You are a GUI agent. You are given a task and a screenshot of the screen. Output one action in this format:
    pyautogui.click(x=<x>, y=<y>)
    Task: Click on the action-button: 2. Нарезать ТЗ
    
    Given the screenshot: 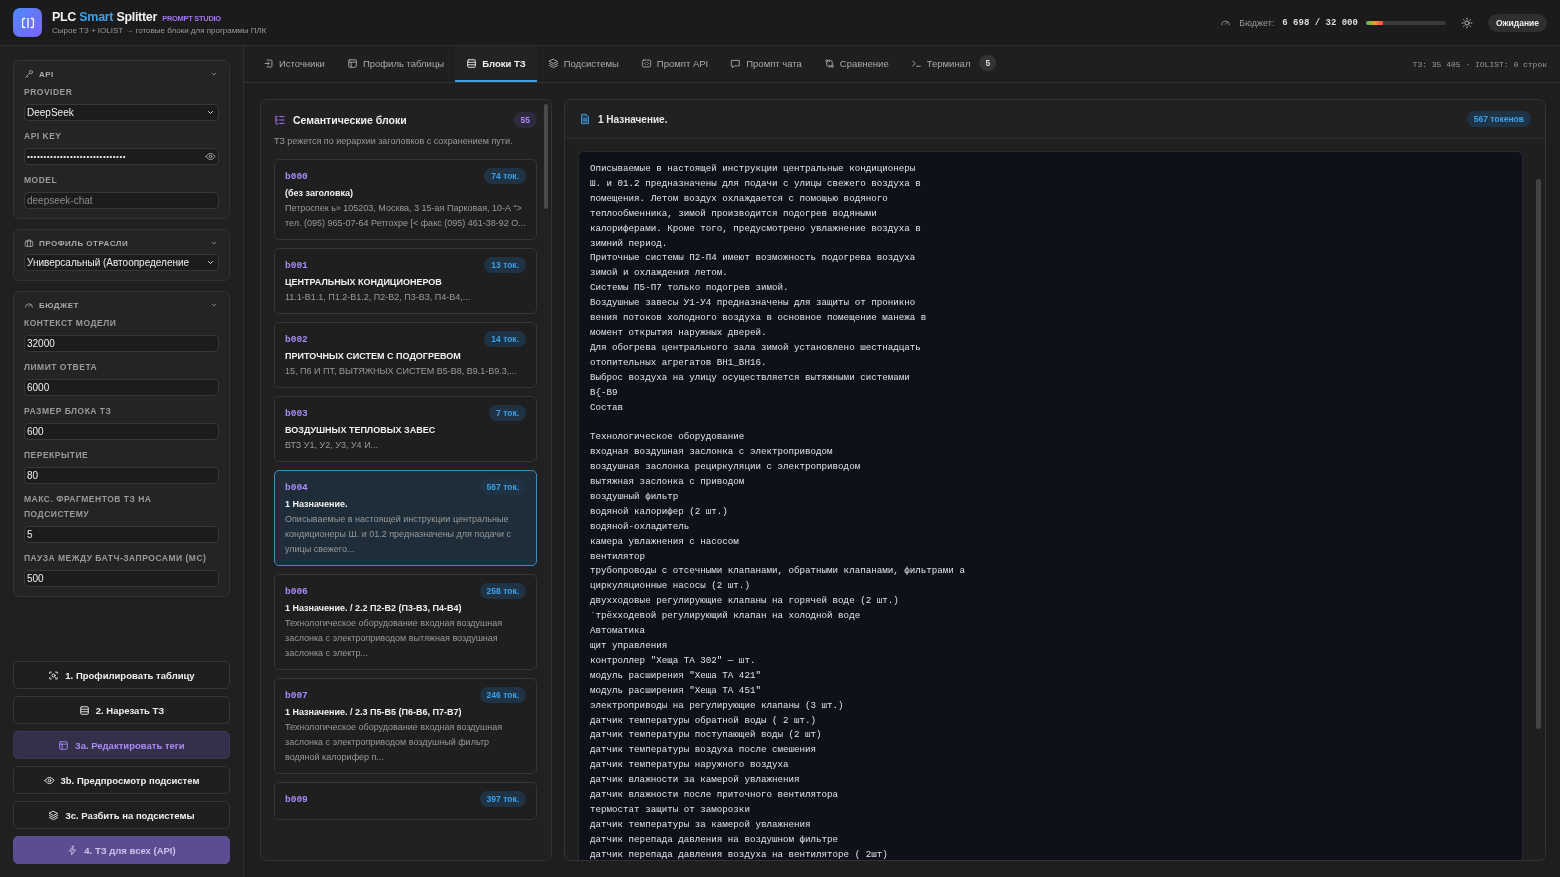 What is the action you would take?
    pyautogui.click(x=121, y=710)
    